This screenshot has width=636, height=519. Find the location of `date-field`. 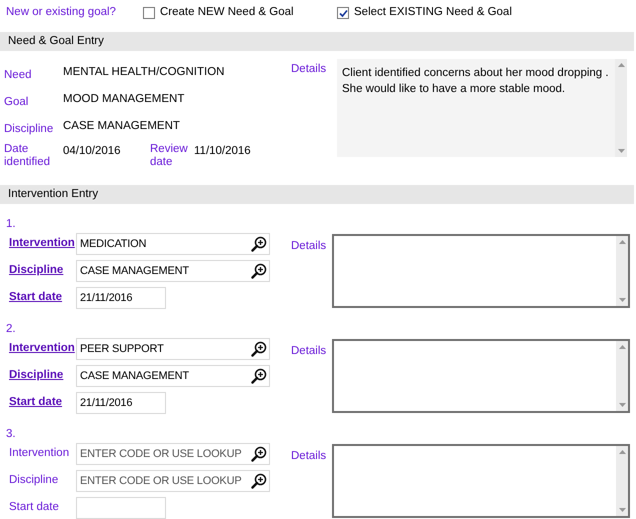

date-field is located at coordinates (121, 508).